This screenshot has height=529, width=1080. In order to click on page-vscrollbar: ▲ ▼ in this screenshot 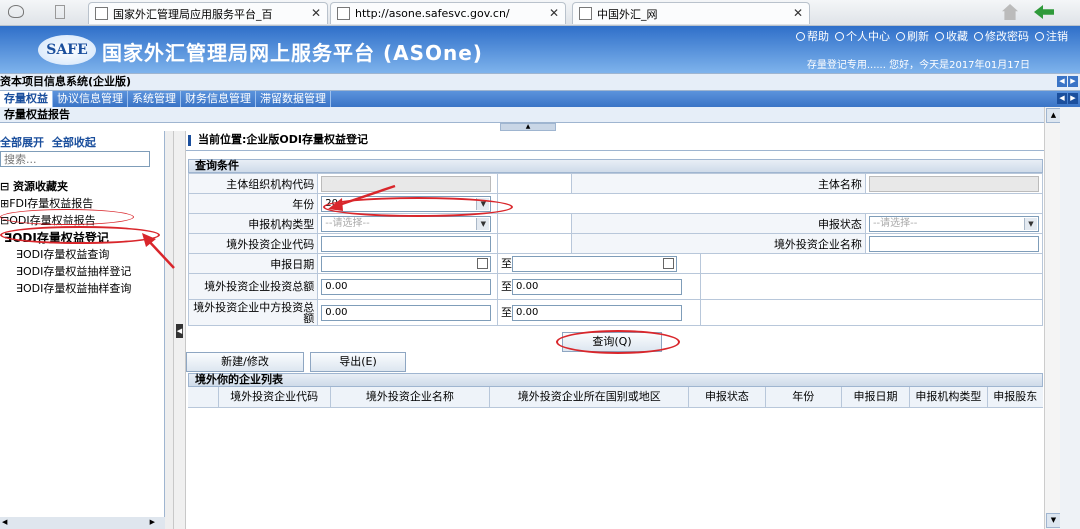, I will do `click(1052, 318)`.